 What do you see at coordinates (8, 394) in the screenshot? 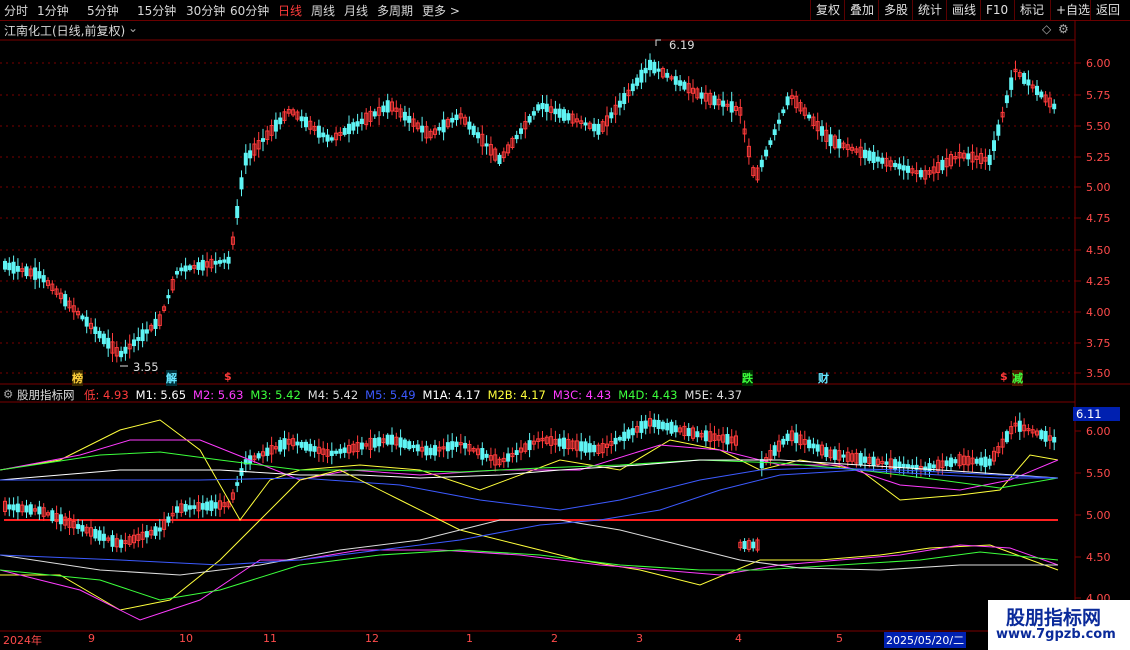
I see `indicator-gear-icon: ⚙` at bounding box center [8, 394].